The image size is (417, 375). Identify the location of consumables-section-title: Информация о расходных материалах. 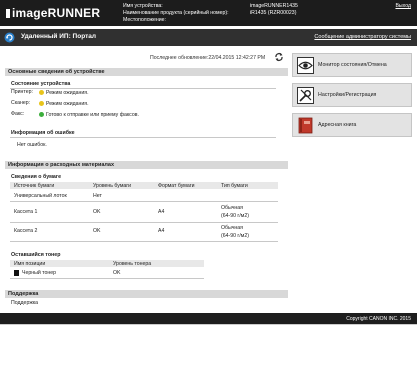
(146, 165).